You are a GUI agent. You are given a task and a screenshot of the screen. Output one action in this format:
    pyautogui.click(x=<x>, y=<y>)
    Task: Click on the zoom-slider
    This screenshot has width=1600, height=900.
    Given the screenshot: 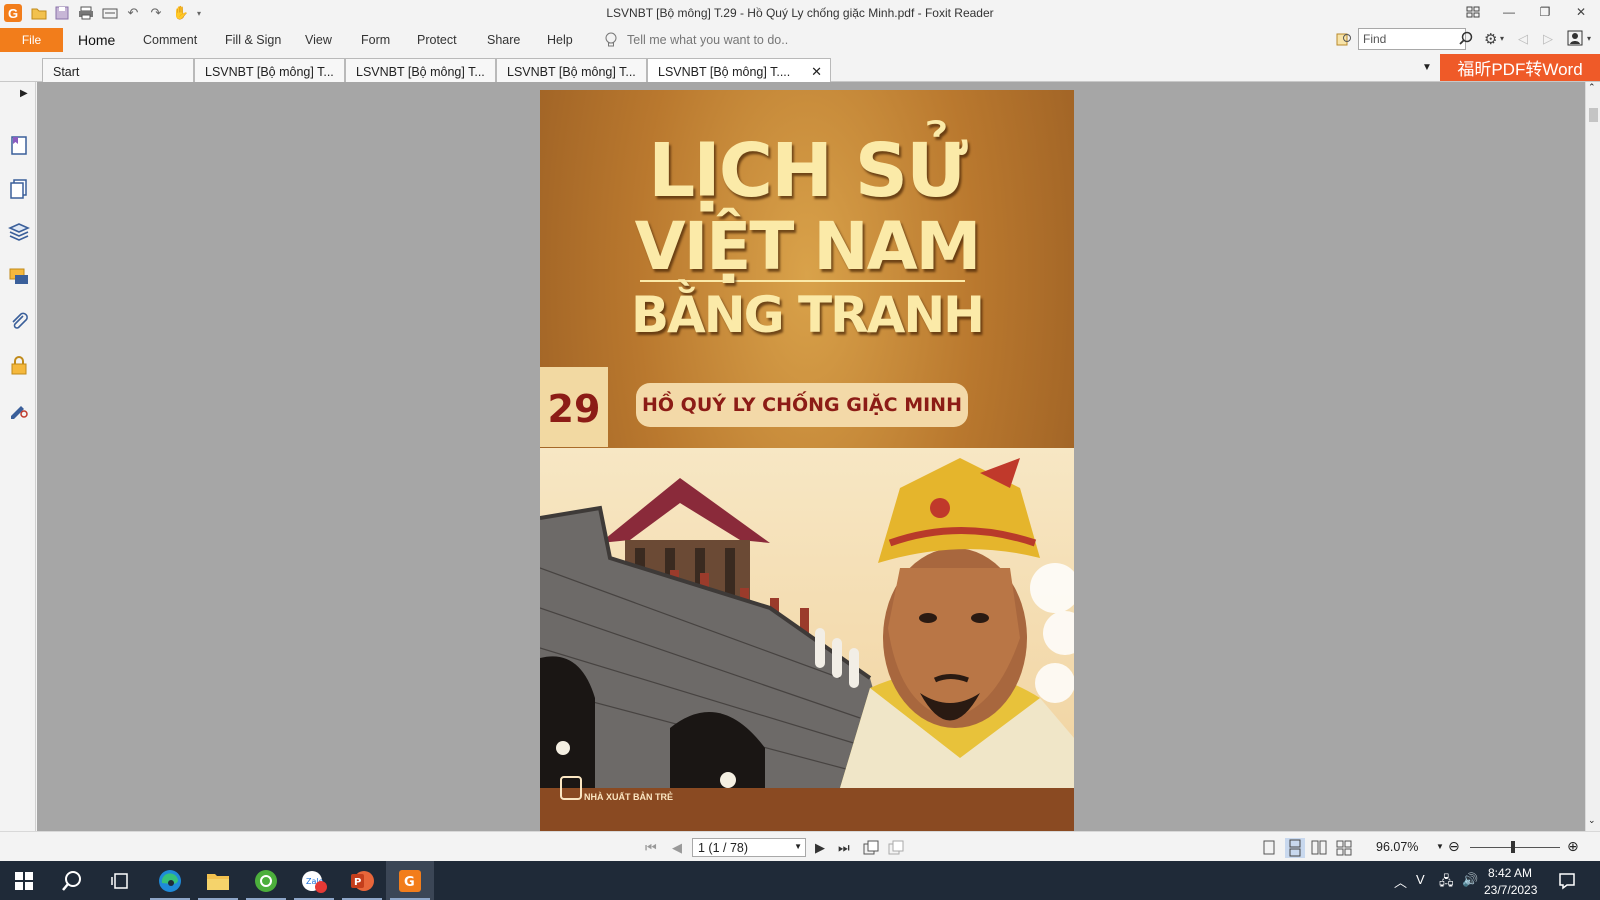 What is the action you would take?
    pyautogui.click(x=1515, y=847)
    